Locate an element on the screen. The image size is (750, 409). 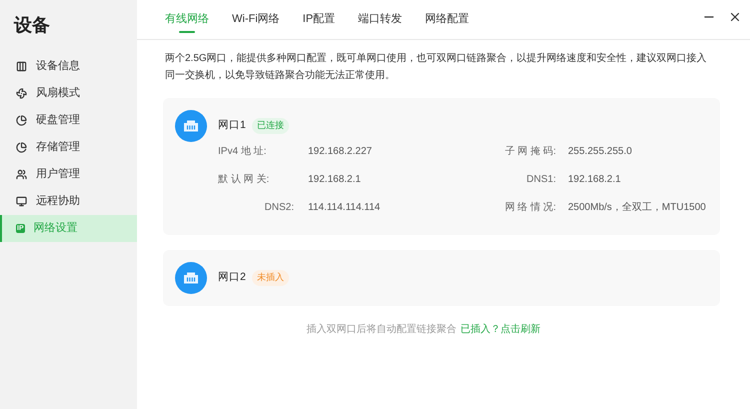
sidebar-item: 用户管理 is located at coordinates (68, 174).